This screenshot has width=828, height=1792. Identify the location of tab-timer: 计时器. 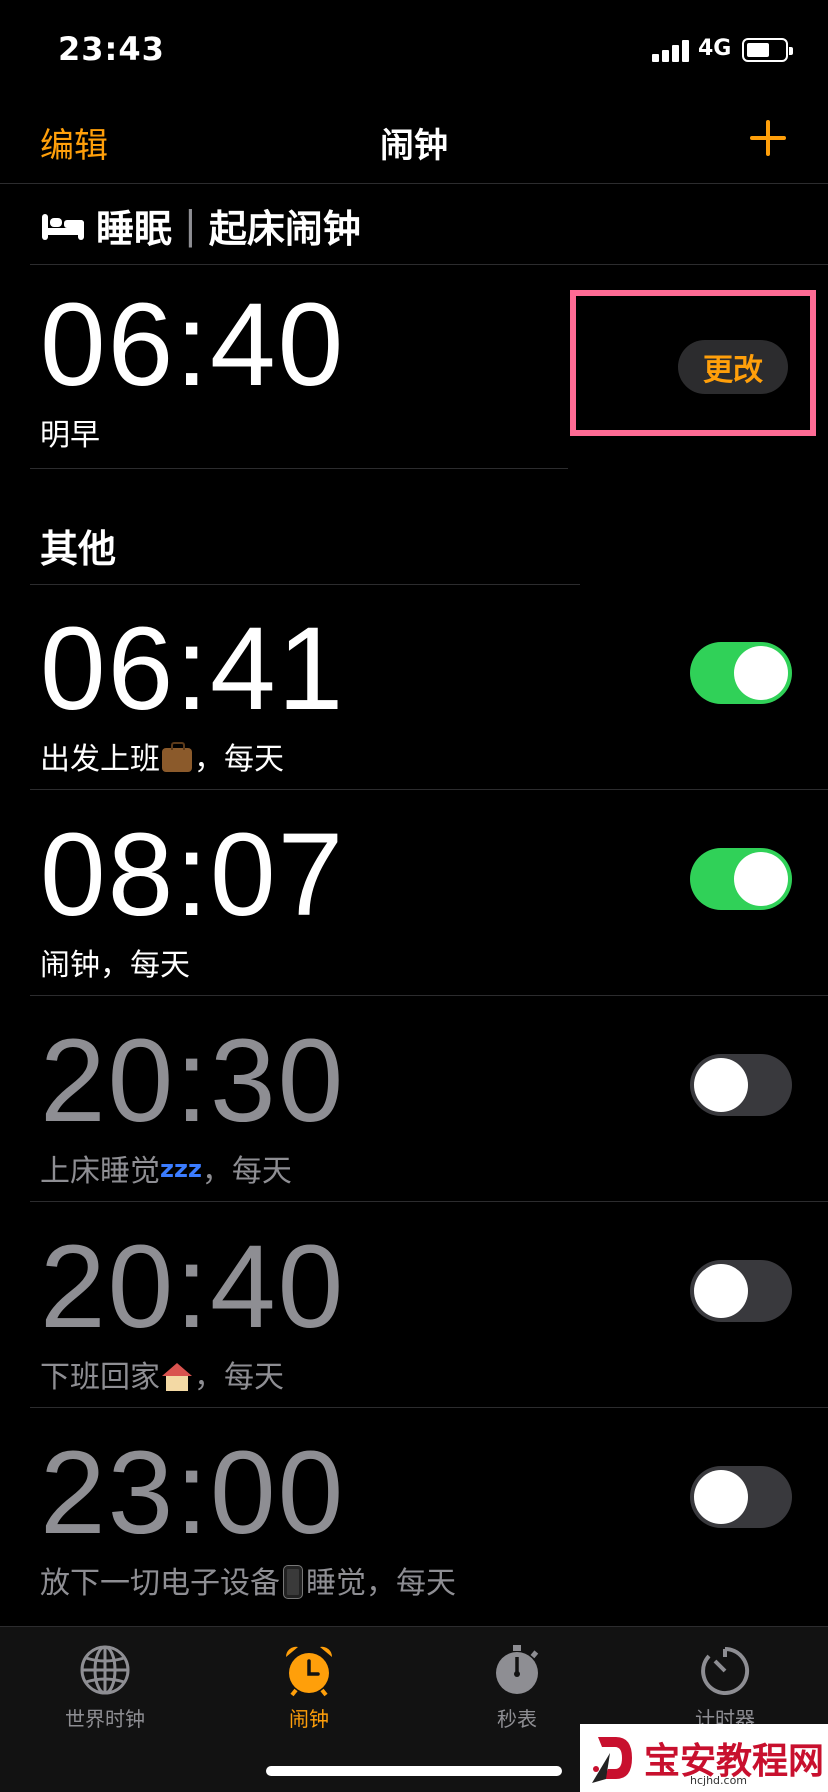
(725, 1687).